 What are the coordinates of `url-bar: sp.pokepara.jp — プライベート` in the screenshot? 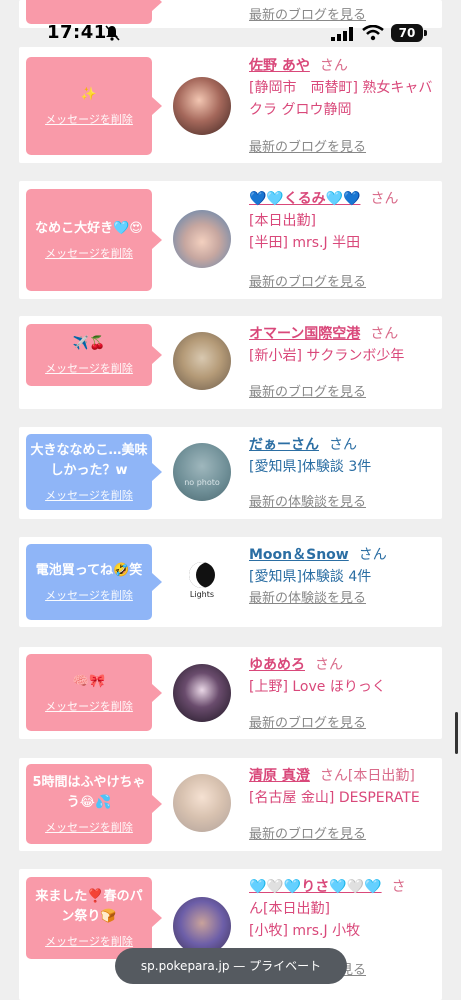 It's located at (231, 966).